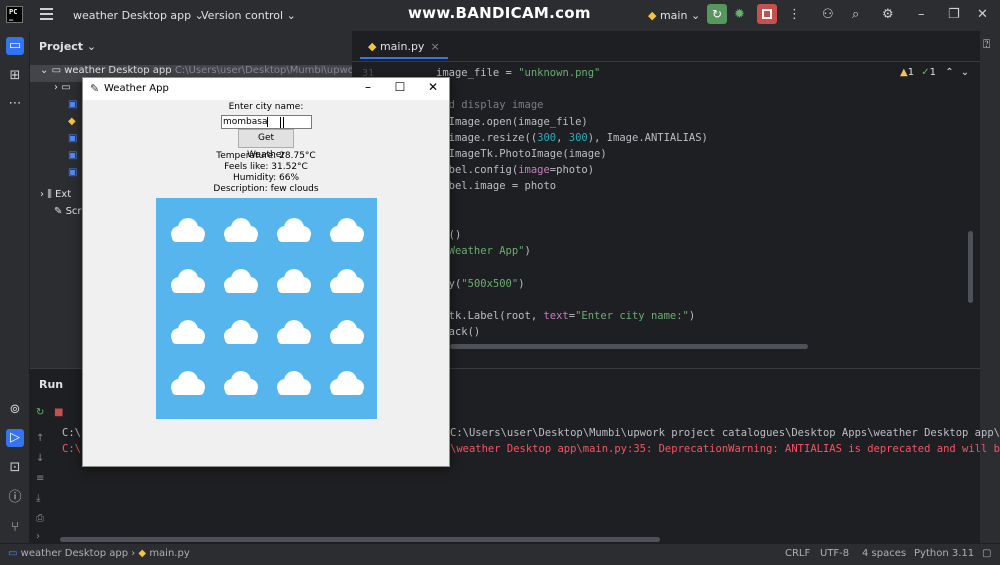 This screenshot has width=1000, height=565. I want to click on feather-icon: ✎, so click(95, 88).